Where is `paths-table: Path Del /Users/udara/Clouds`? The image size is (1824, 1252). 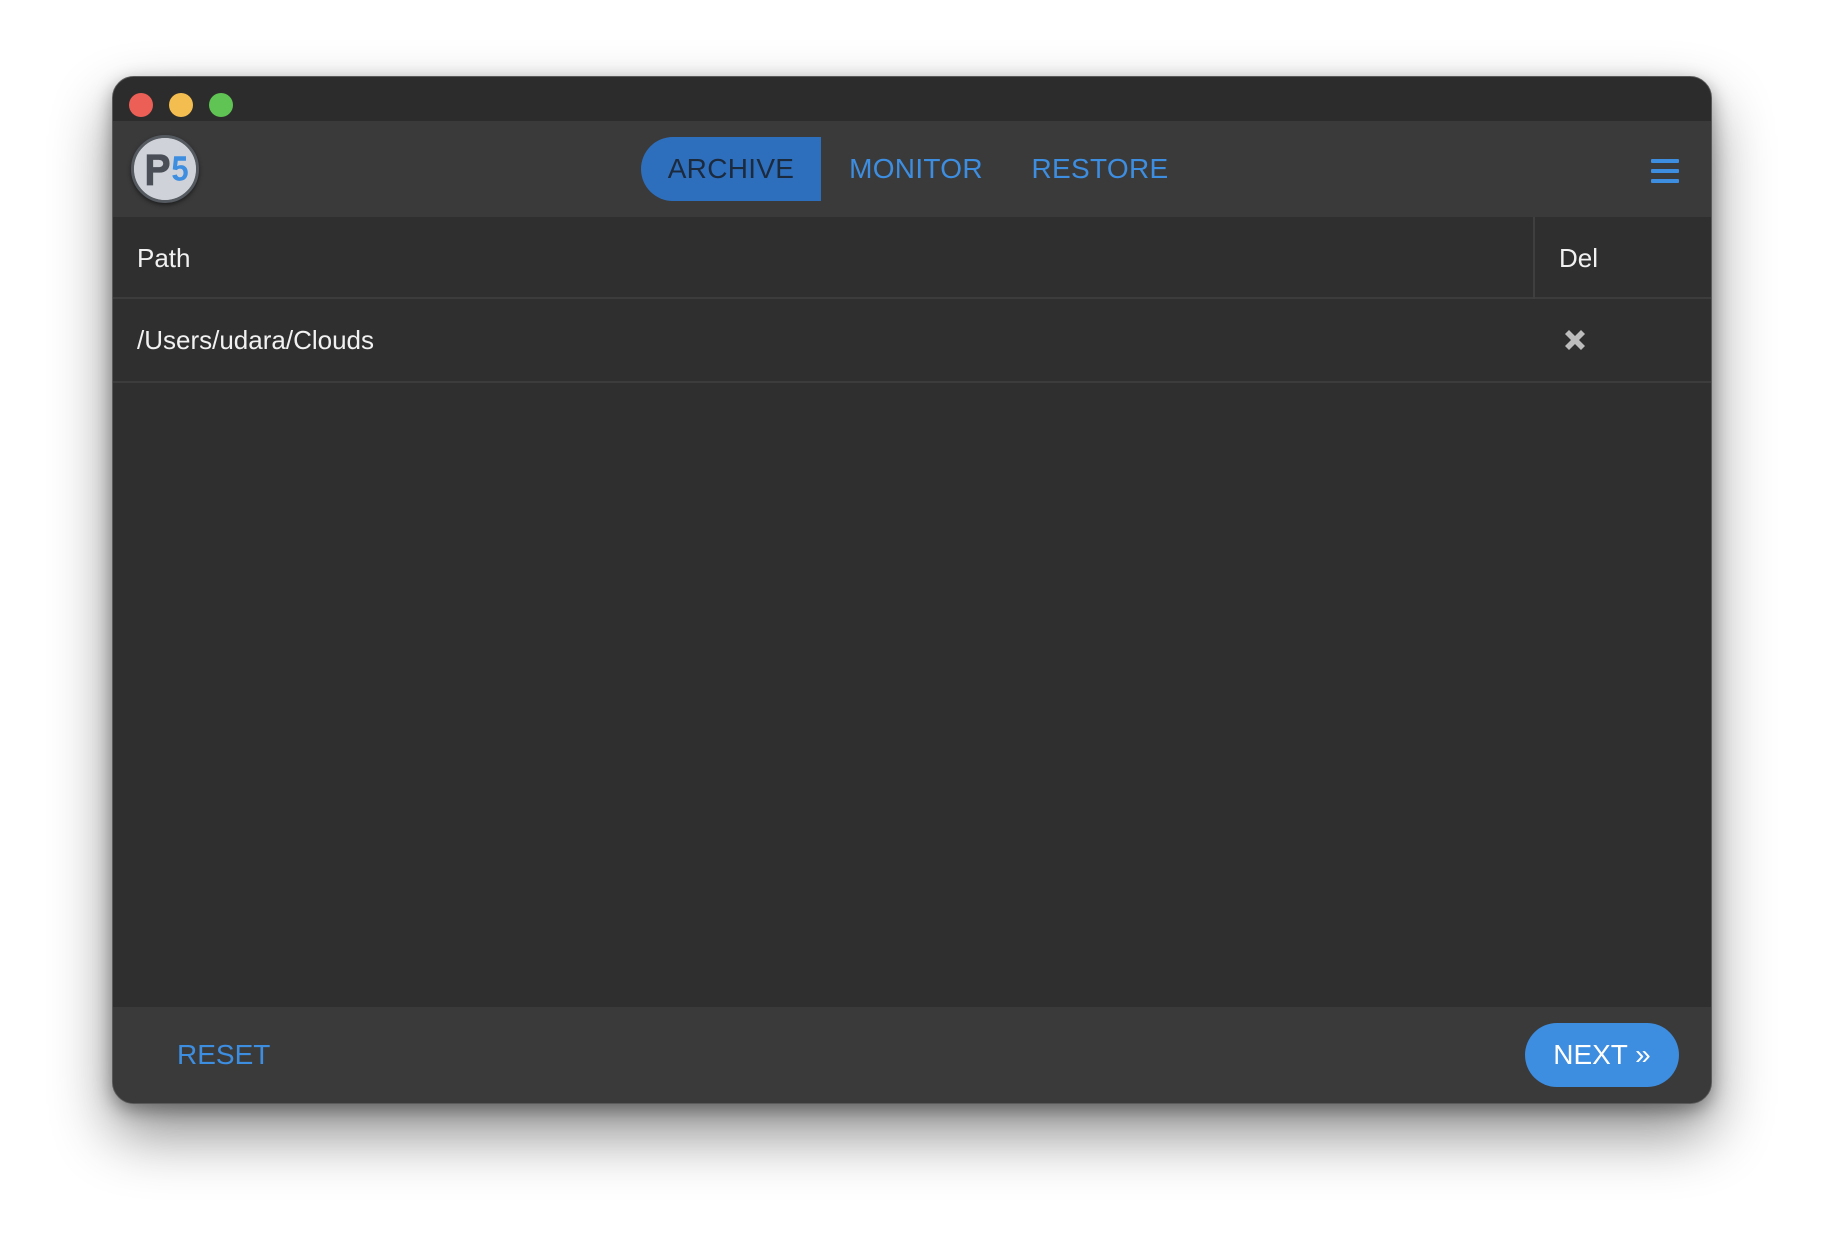 paths-table: Path Del /Users/udara/Clouds is located at coordinates (912, 300).